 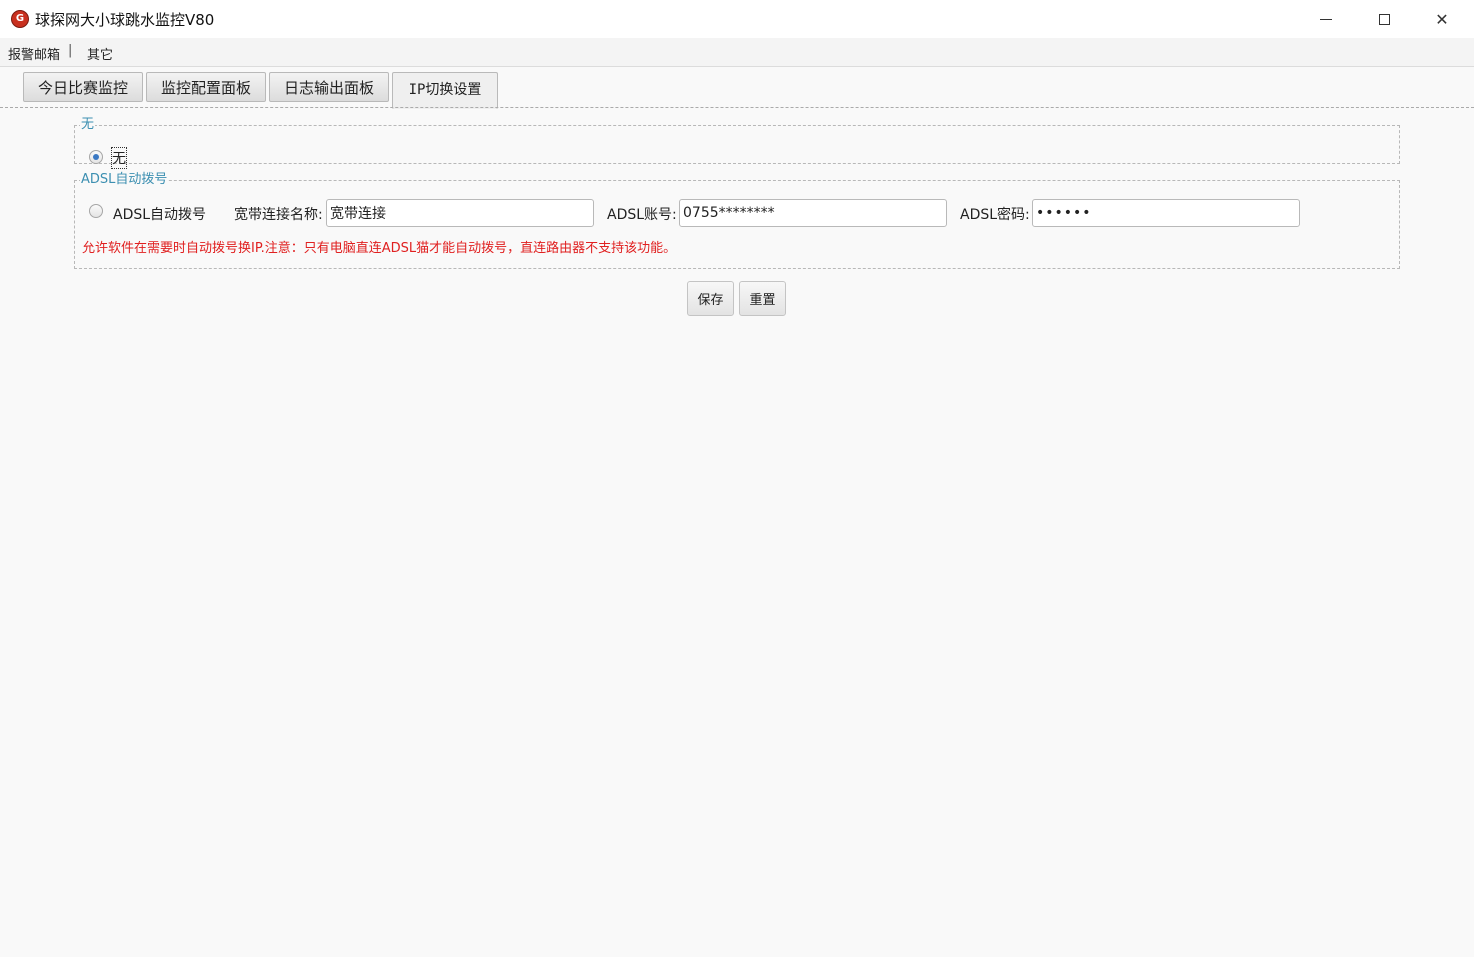 I want to click on connection-name-input, so click(x=460, y=213).